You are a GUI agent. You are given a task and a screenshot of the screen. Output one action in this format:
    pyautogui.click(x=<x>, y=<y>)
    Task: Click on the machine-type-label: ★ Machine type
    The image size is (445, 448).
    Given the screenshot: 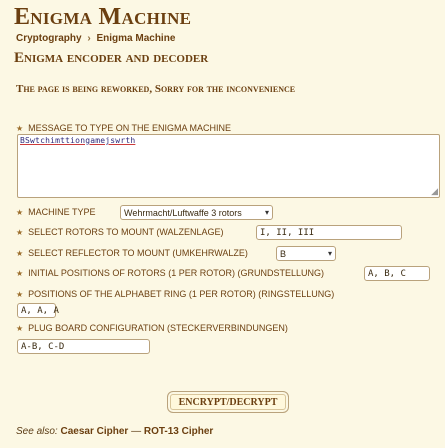 What is the action you would take?
    pyautogui.click(x=56, y=212)
    